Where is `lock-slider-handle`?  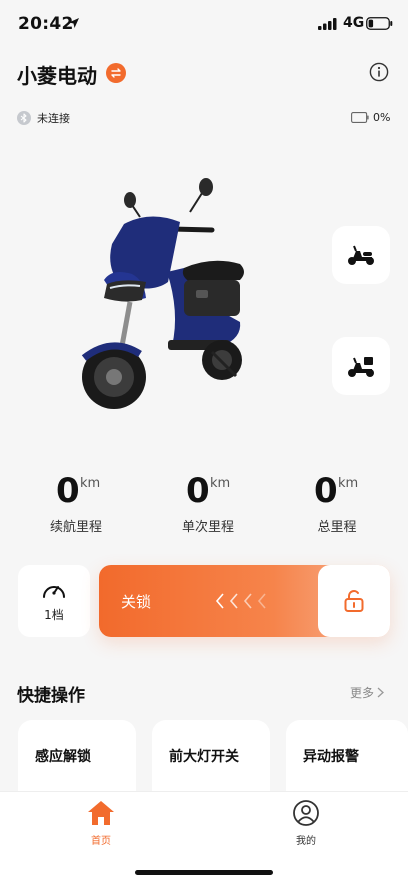
lock-slider-handle is located at coordinates (354, 601).